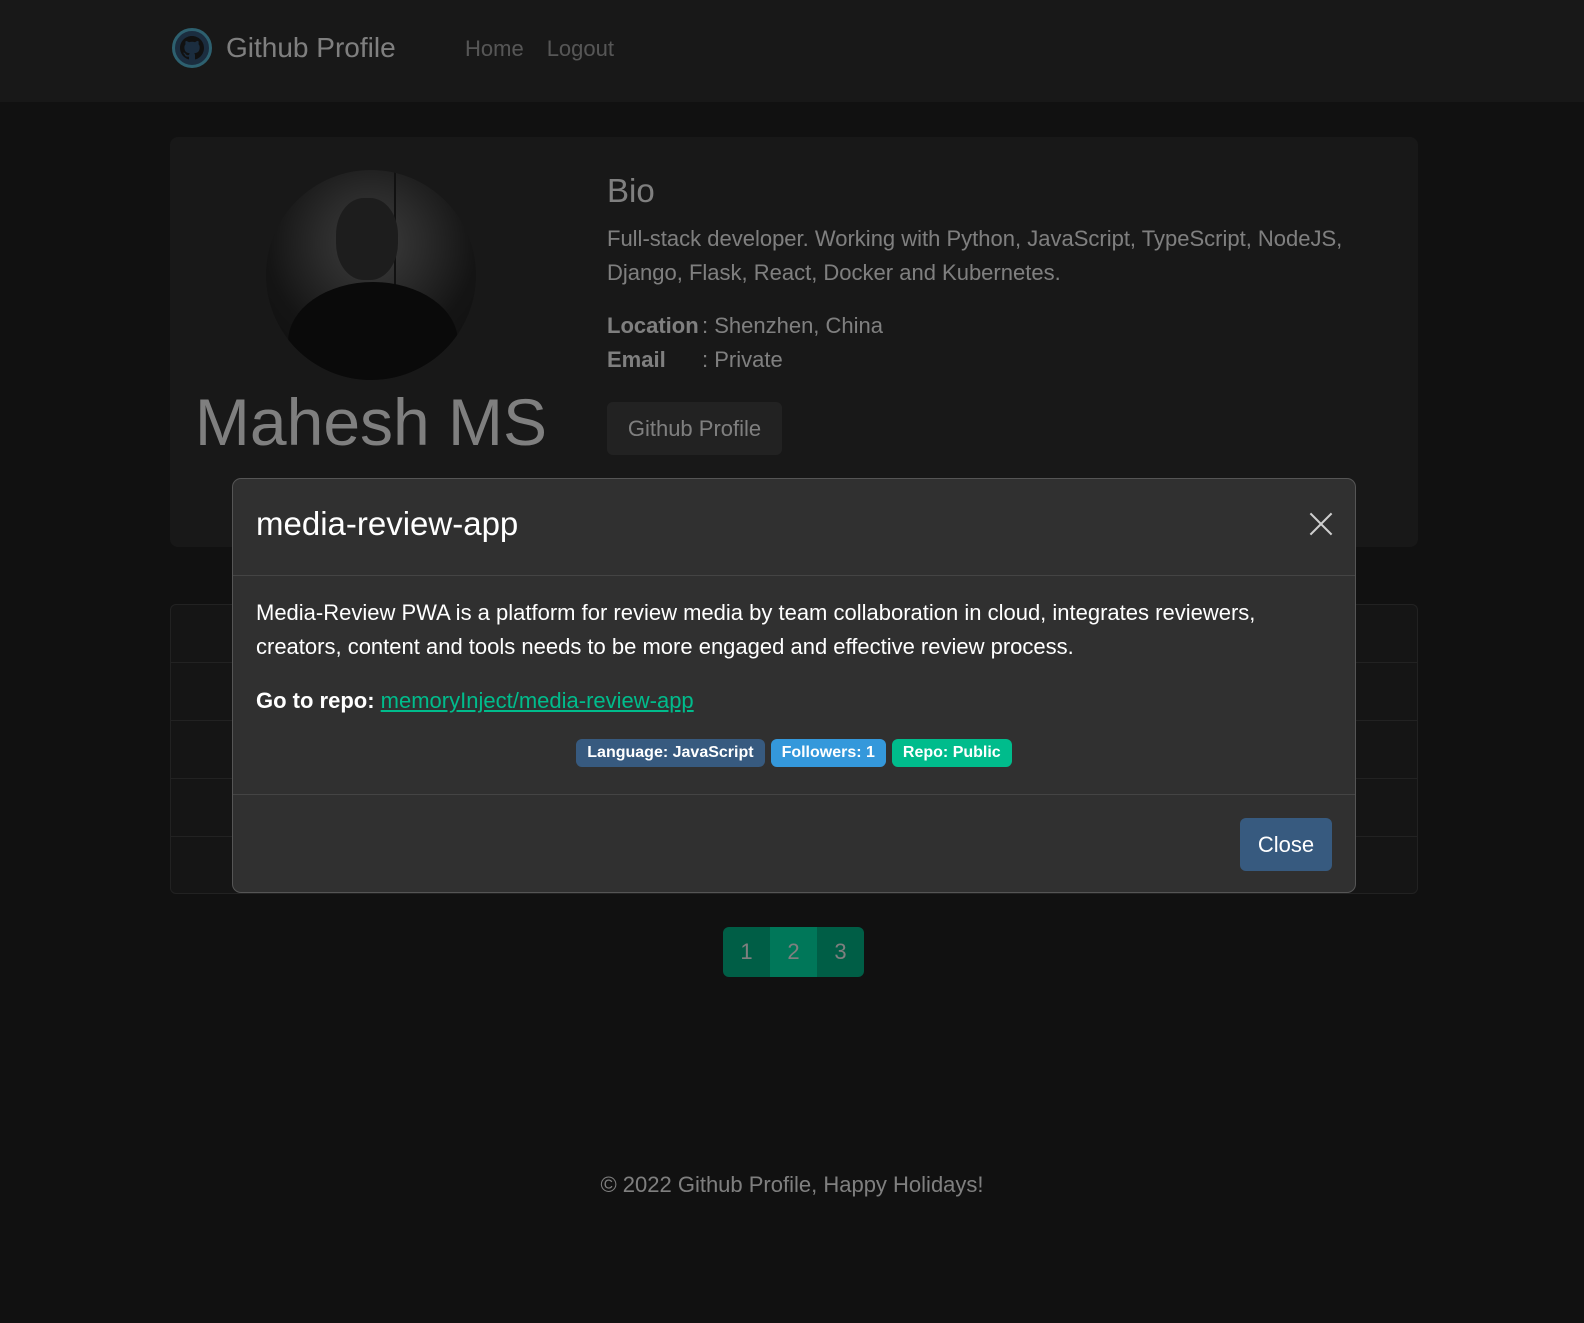  What do you see at coordinates (1286, 844) in the screenshot?
I see `close-button: Close` at bounding box center [1286, 844].